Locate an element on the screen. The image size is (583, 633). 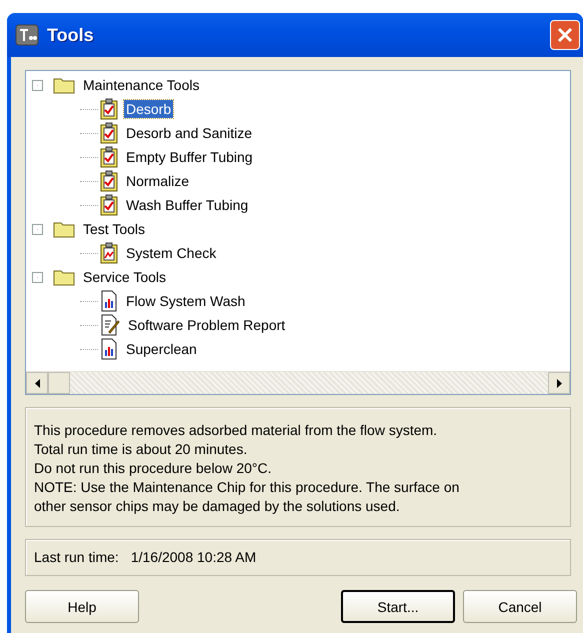
arrow-right-icon is located at coordinates (559, 383).